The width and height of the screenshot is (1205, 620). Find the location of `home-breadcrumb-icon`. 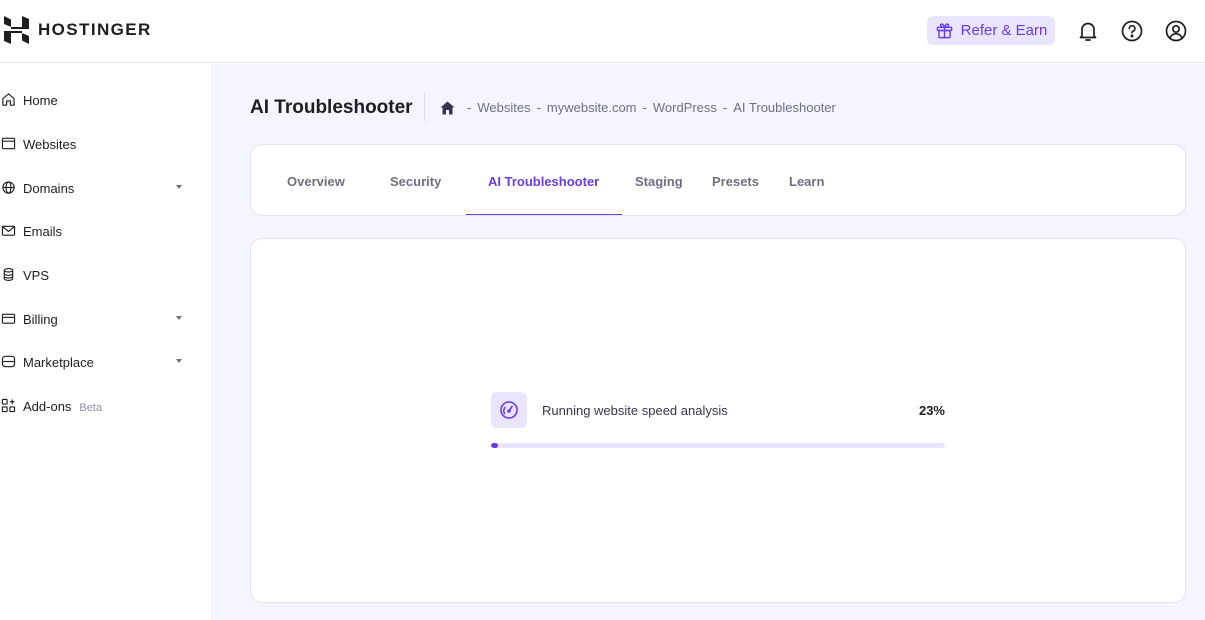

home-breadcrumb-icon is located at coordinates (447, 108).